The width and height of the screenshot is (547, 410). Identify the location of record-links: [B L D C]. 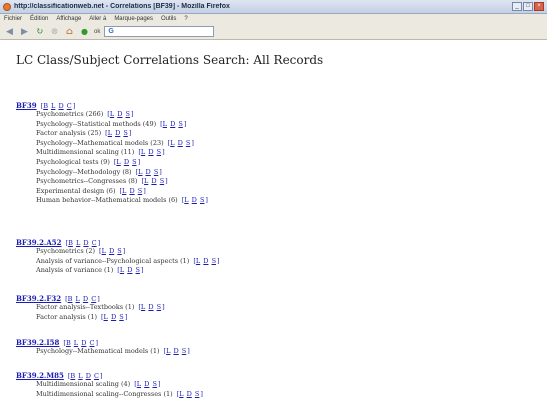
(85, 375).